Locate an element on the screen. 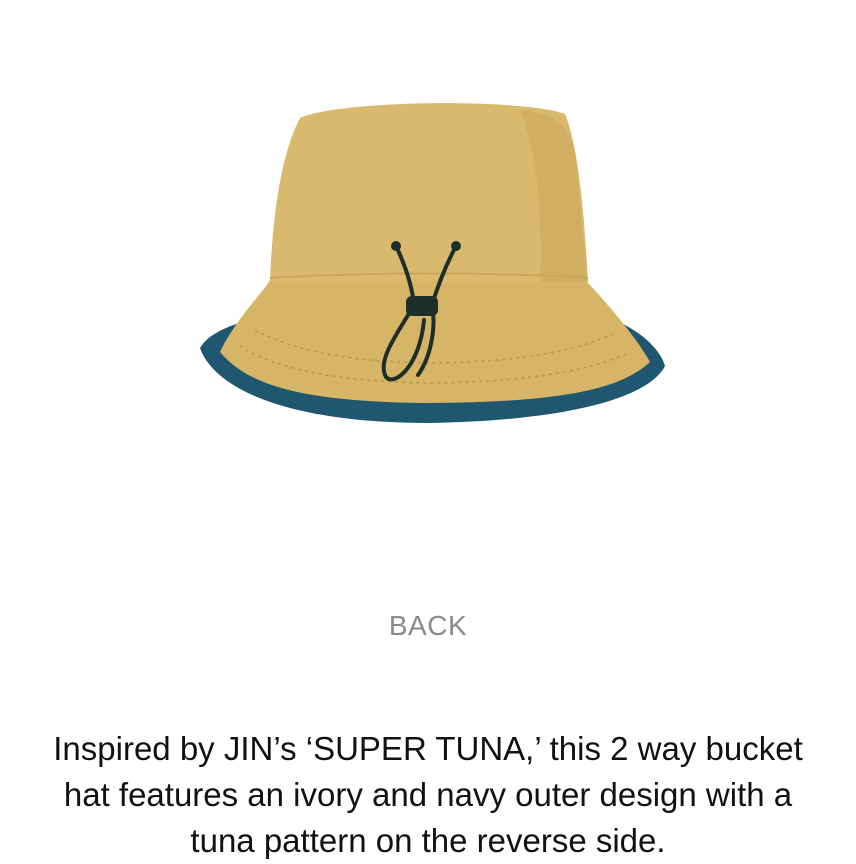 This screenshot has width=856, height=864. cord-stopper is located at coordinates (422, 306).